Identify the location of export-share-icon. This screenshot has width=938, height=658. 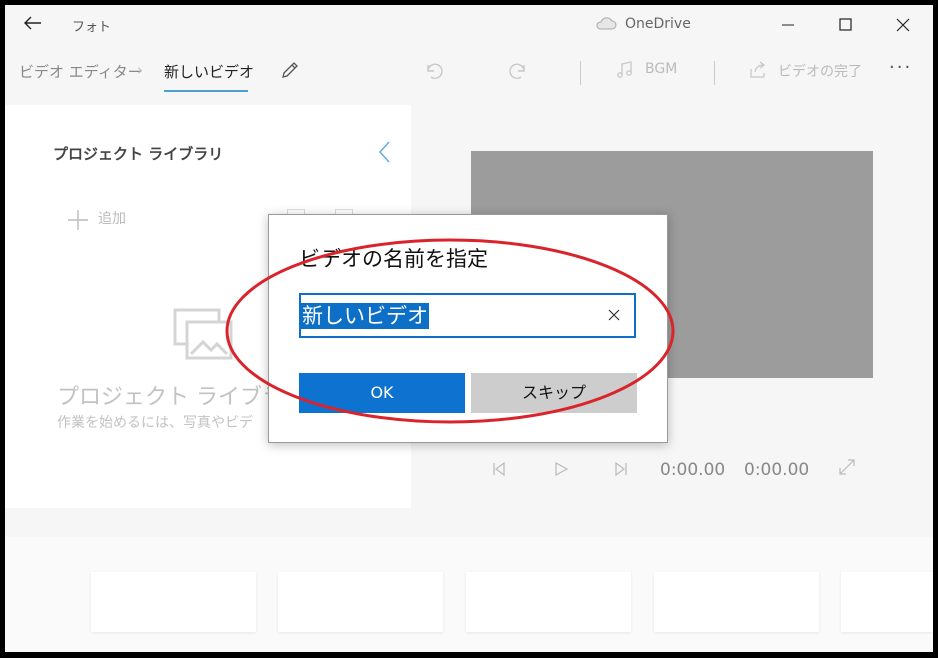
(758, 69).